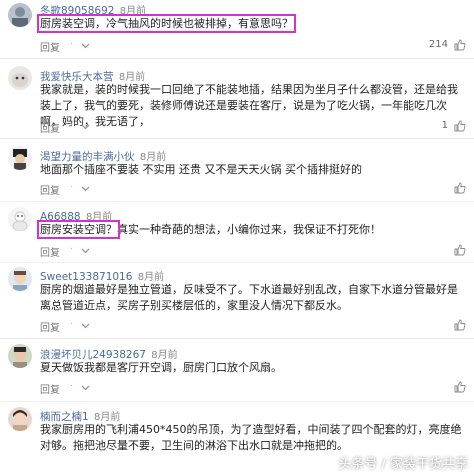 The width and height of the screenshot is (474, 476). What do you see at coordinates (201, 169) in the screenshot?
I see `comment-text: 地面那个插座不要装 不实用 还贵 又不是天天火锅 买个插排挺好的` at bounding box center [201, 169].